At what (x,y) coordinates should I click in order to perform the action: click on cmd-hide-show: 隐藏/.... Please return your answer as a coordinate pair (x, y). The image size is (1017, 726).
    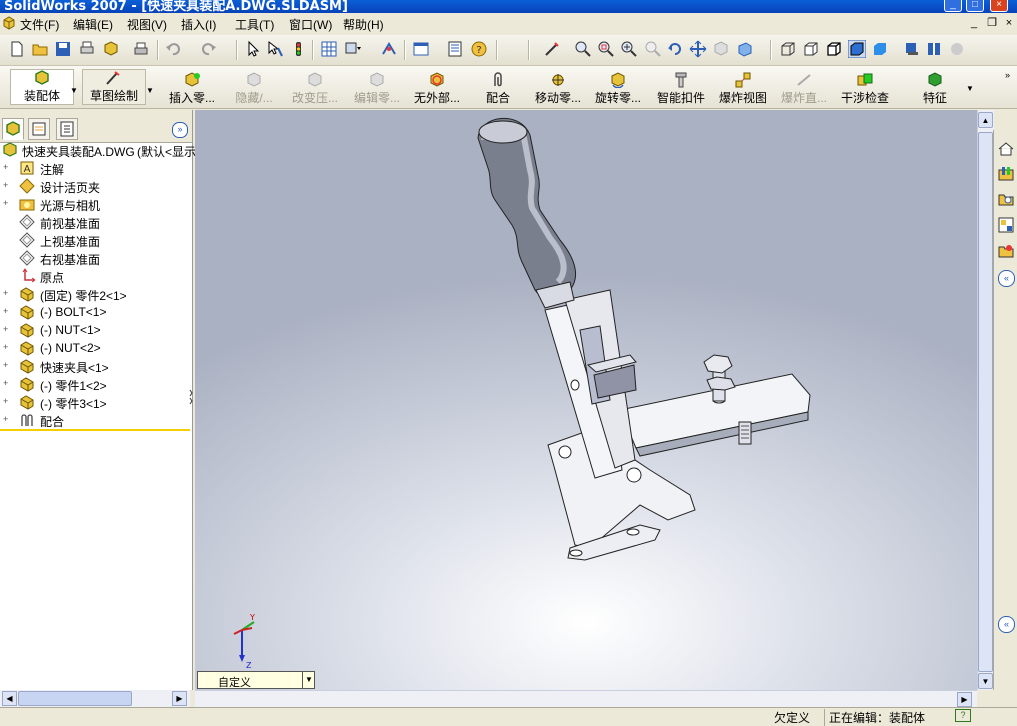
    Looking at the image, I should click on (254, 90).